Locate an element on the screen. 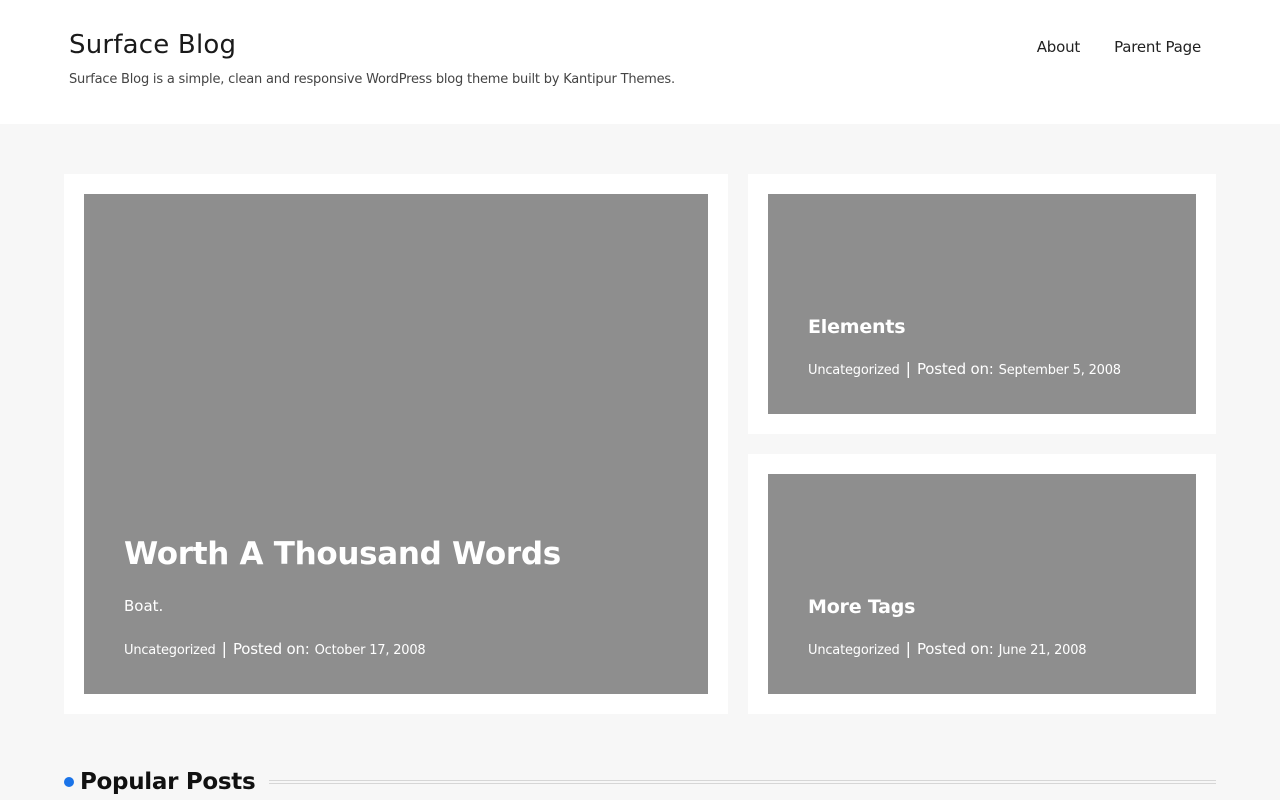 The image size is (1280, 800). bullet-dot-icon is located at coordinates (69, 782).